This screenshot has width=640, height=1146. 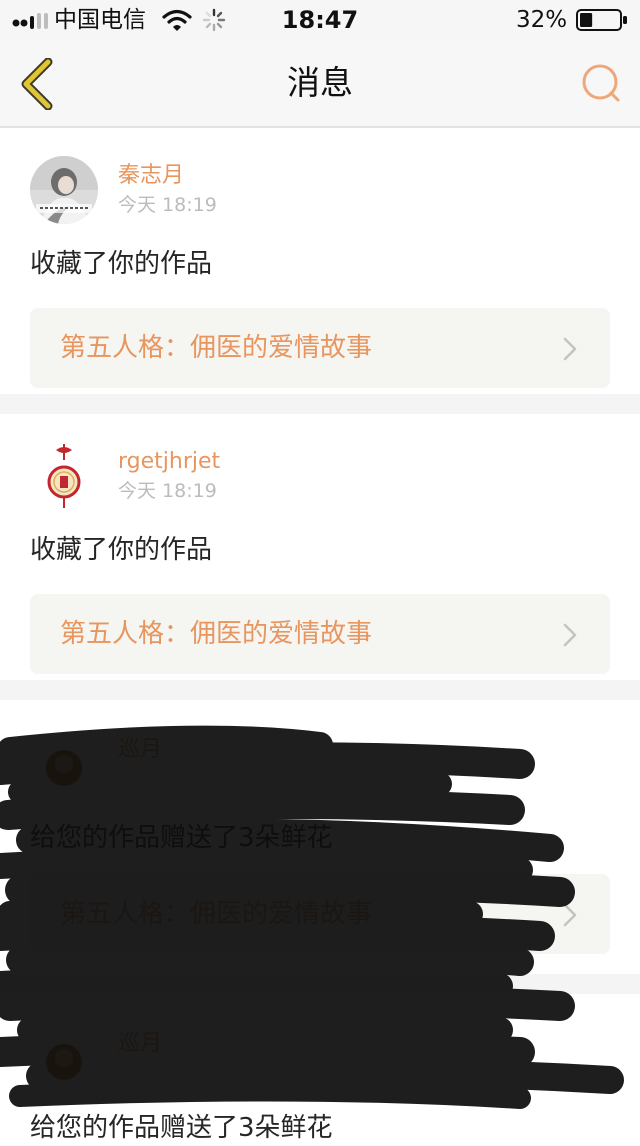 I want to click on battery-icon, so click(x=601, y=20).